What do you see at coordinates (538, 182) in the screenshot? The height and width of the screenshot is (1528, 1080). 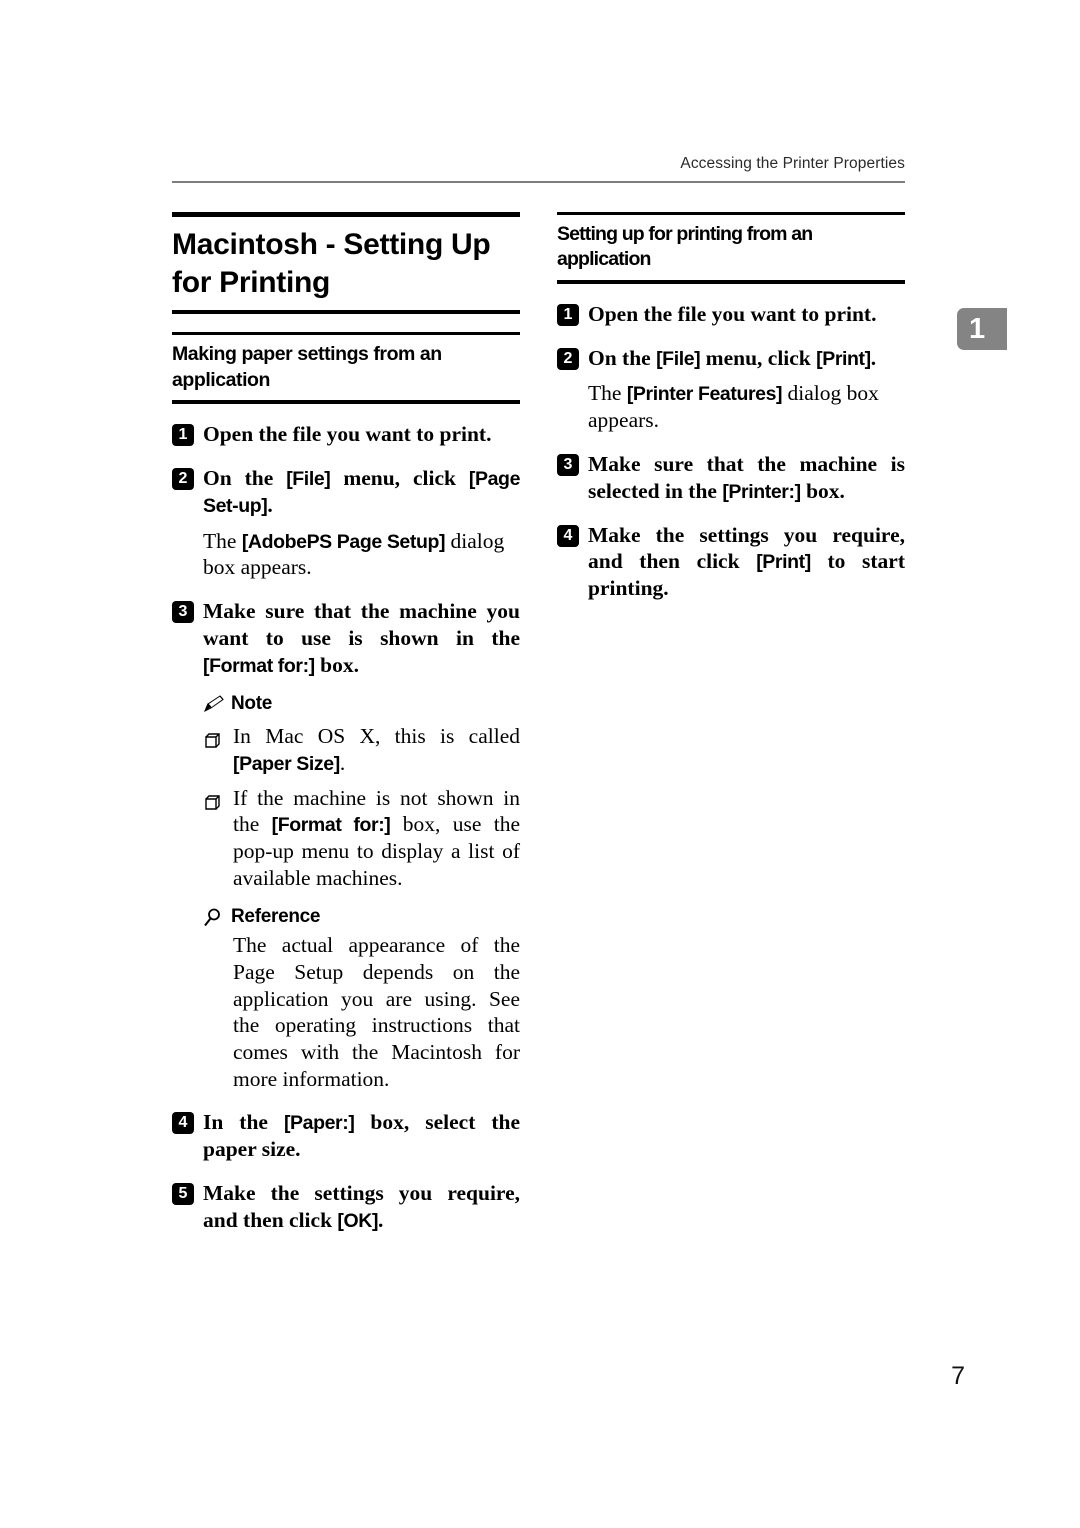 I see `header-divider` at bounding box center [538, 182].